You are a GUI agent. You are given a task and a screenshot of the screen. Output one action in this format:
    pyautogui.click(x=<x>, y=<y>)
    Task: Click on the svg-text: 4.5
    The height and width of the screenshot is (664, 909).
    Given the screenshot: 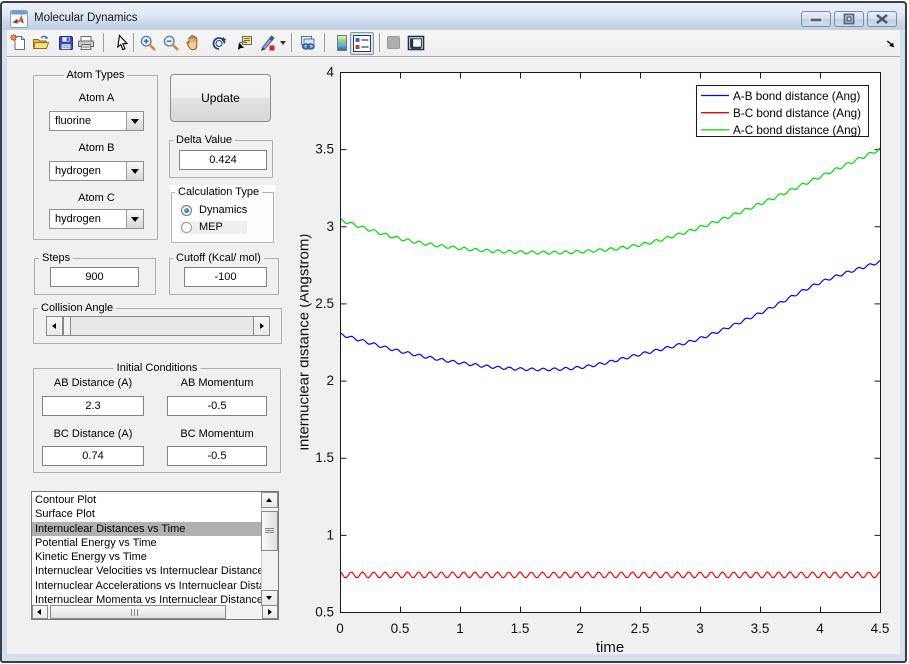 What is the action you would take?
    pyautogui.click(x=880, y=628)
    